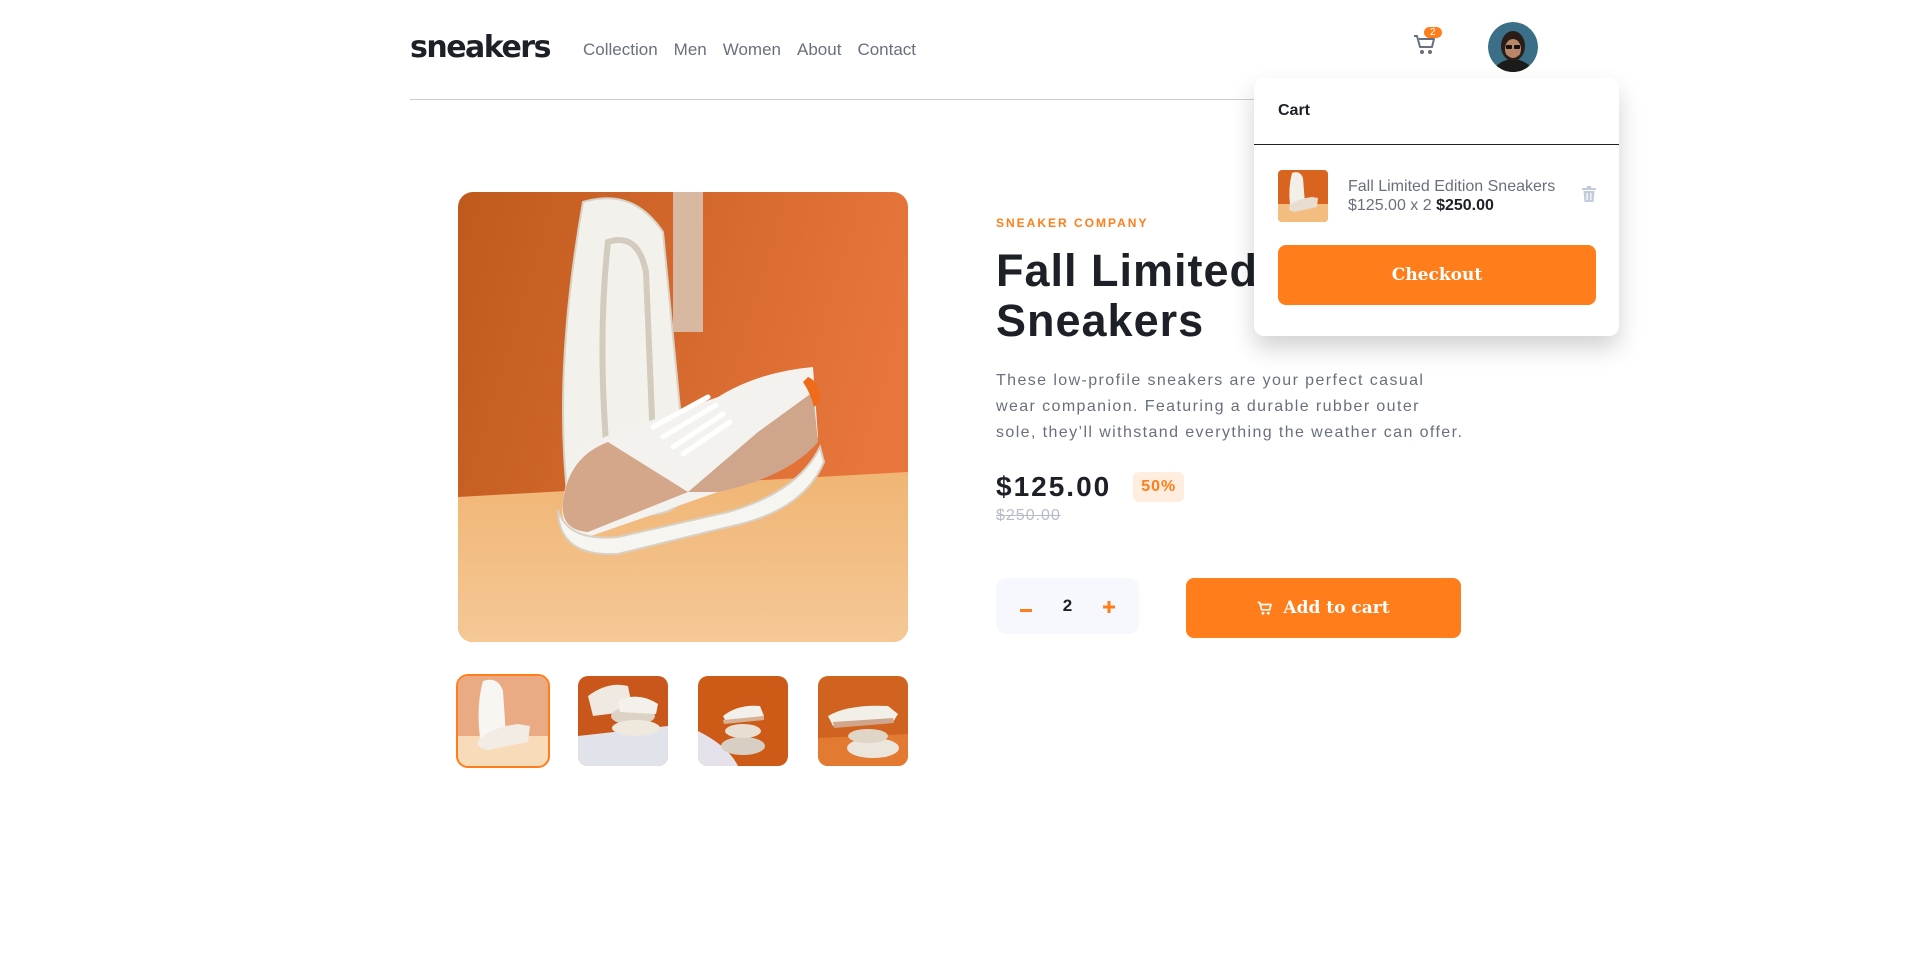  What do you see at coordinates (886, 50) in the screenshot?
I see `nav-link-contact: Contact` at bounding box center [886, 50].